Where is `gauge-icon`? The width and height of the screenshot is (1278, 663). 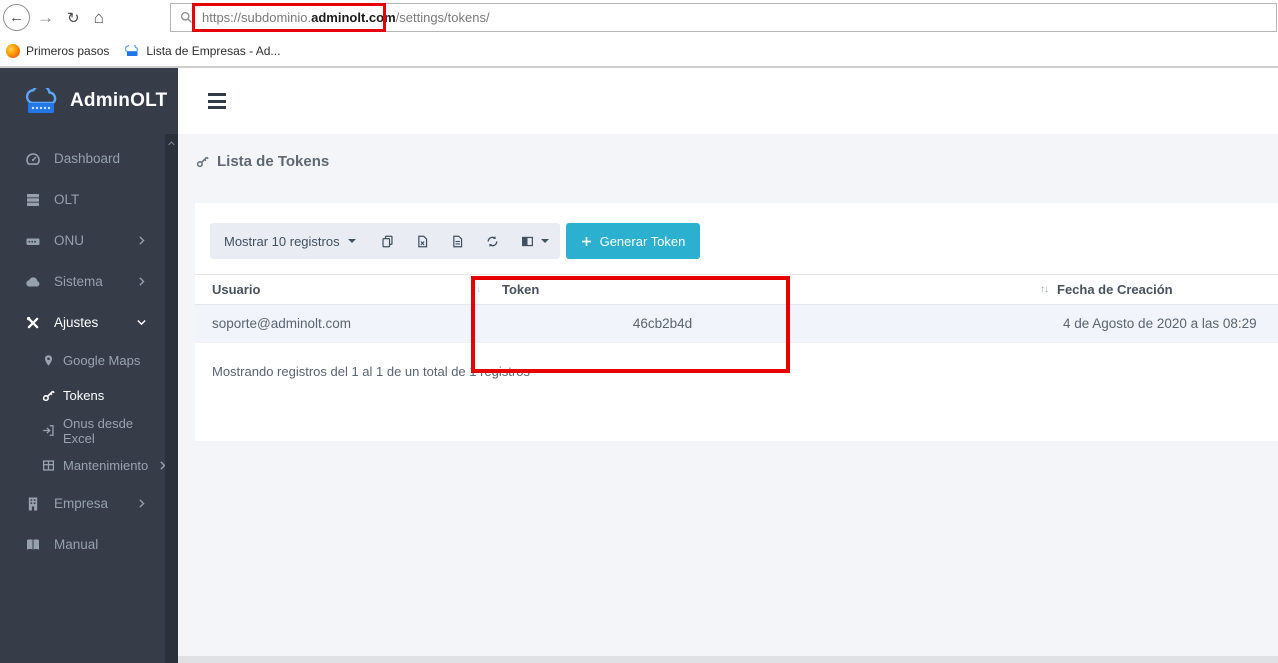 gauge-icon is located at coordinates (33, 158).